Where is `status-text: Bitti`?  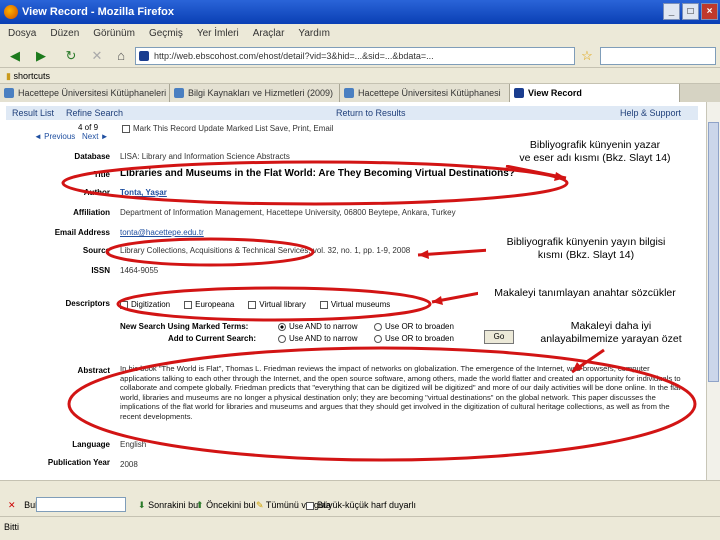
status-text: Bitti is located at coordinates (12, 527).